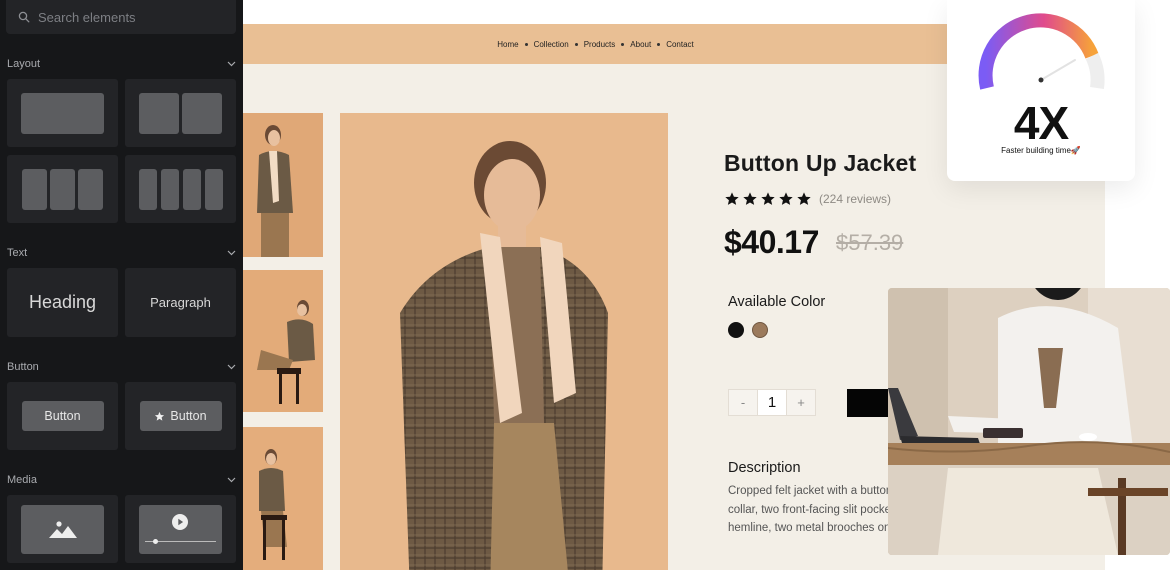  I want to click on quantity-increment-button: +, so click(801, 402).